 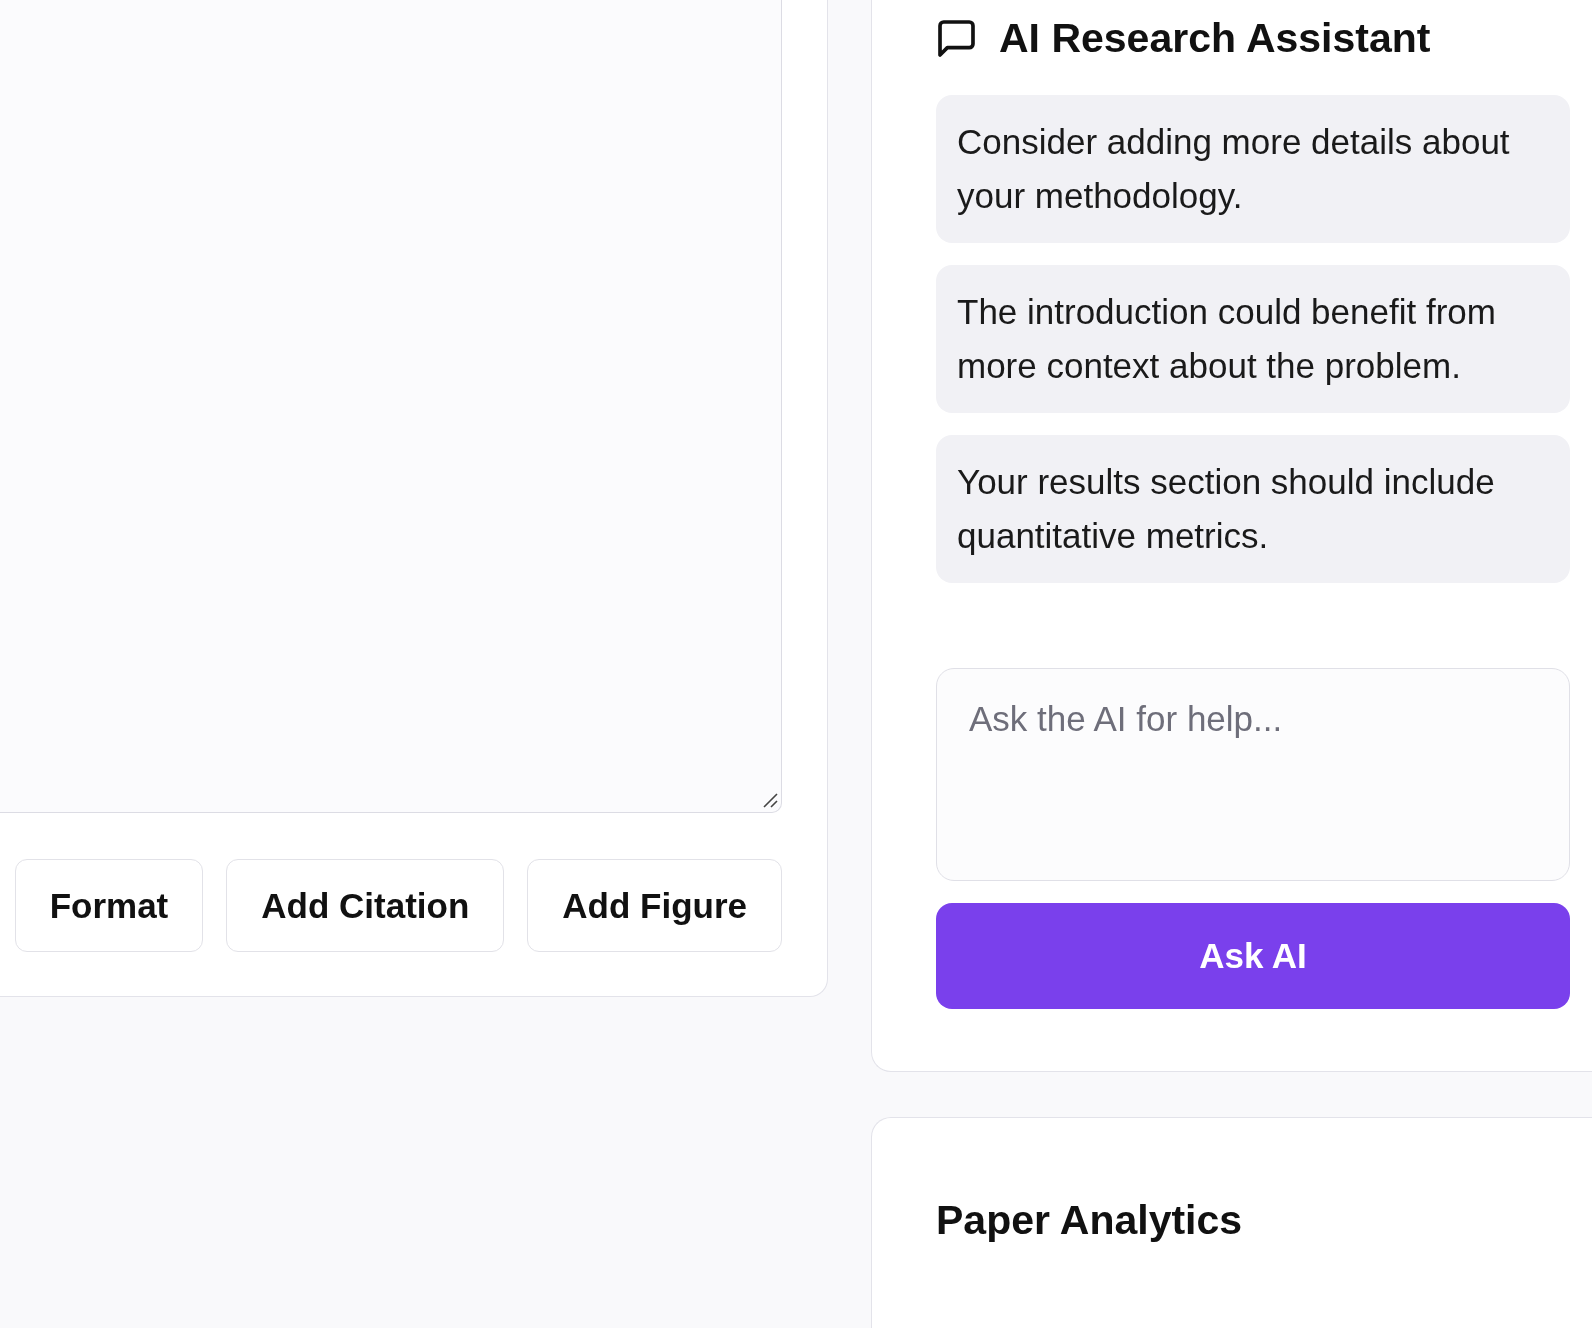 I want to click on chat-bubble-icon, so click(x=956, y=38).